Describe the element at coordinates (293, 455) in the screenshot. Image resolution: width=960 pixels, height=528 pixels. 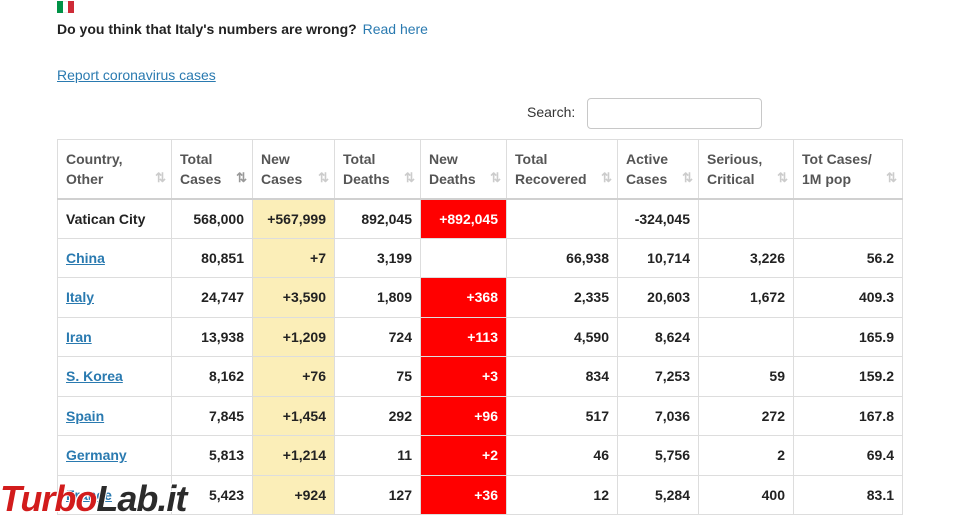
I see `newcases-cell: +1,214` at that location.